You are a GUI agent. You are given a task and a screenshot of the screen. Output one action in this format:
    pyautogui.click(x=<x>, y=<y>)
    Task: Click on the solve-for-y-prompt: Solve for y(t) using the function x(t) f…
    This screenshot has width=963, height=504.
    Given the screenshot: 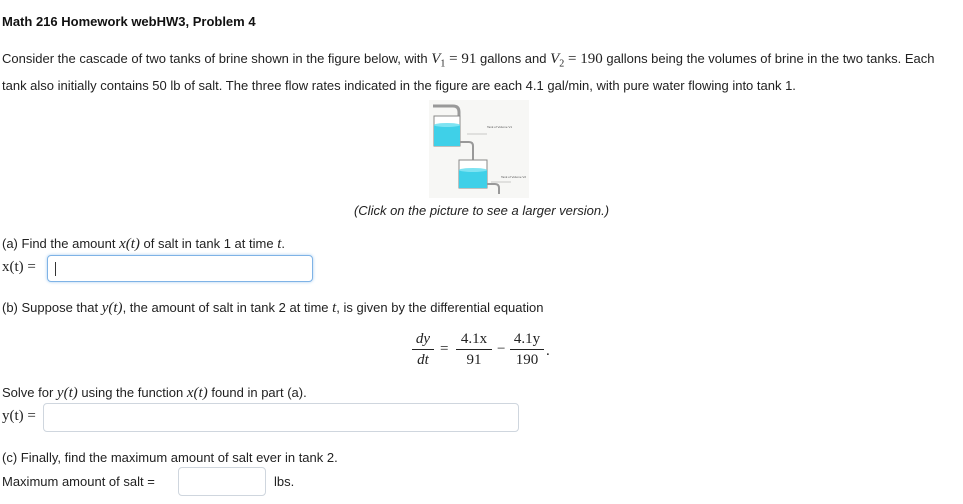 What is the action you would take?
    pyautogui.click(x=154, y=393)
    